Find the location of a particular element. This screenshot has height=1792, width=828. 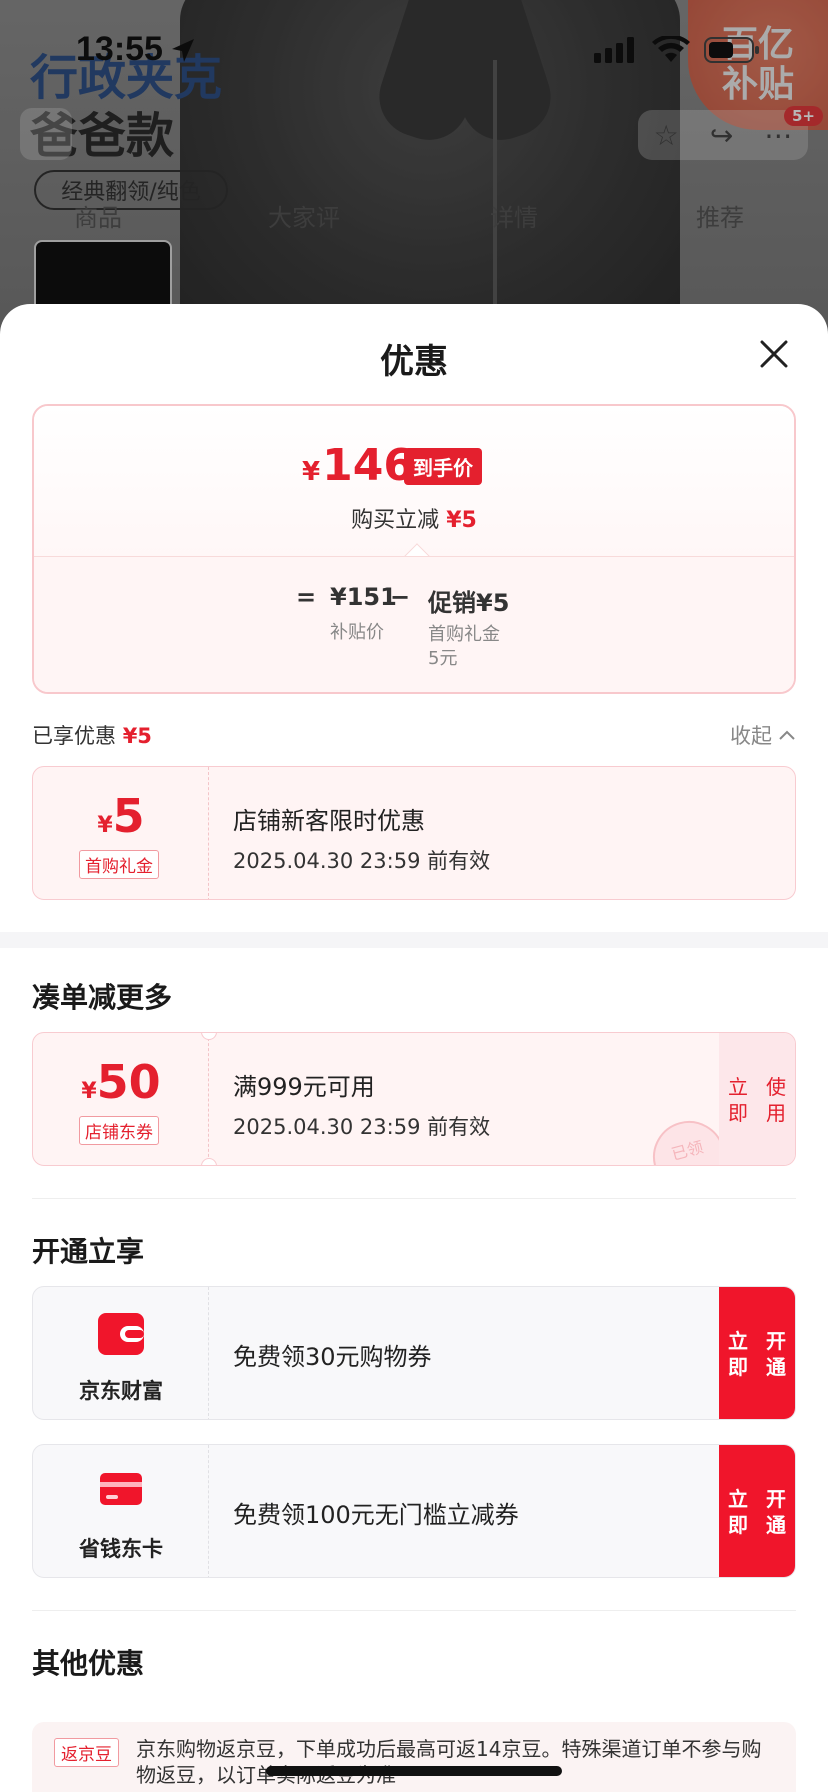

wallet-icon is located at coordinates (121, 1334).